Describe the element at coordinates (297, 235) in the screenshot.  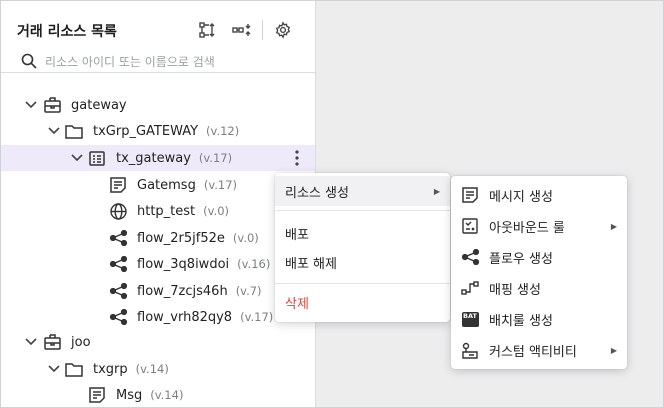
I see `menu-item-label: 배포` at that location.